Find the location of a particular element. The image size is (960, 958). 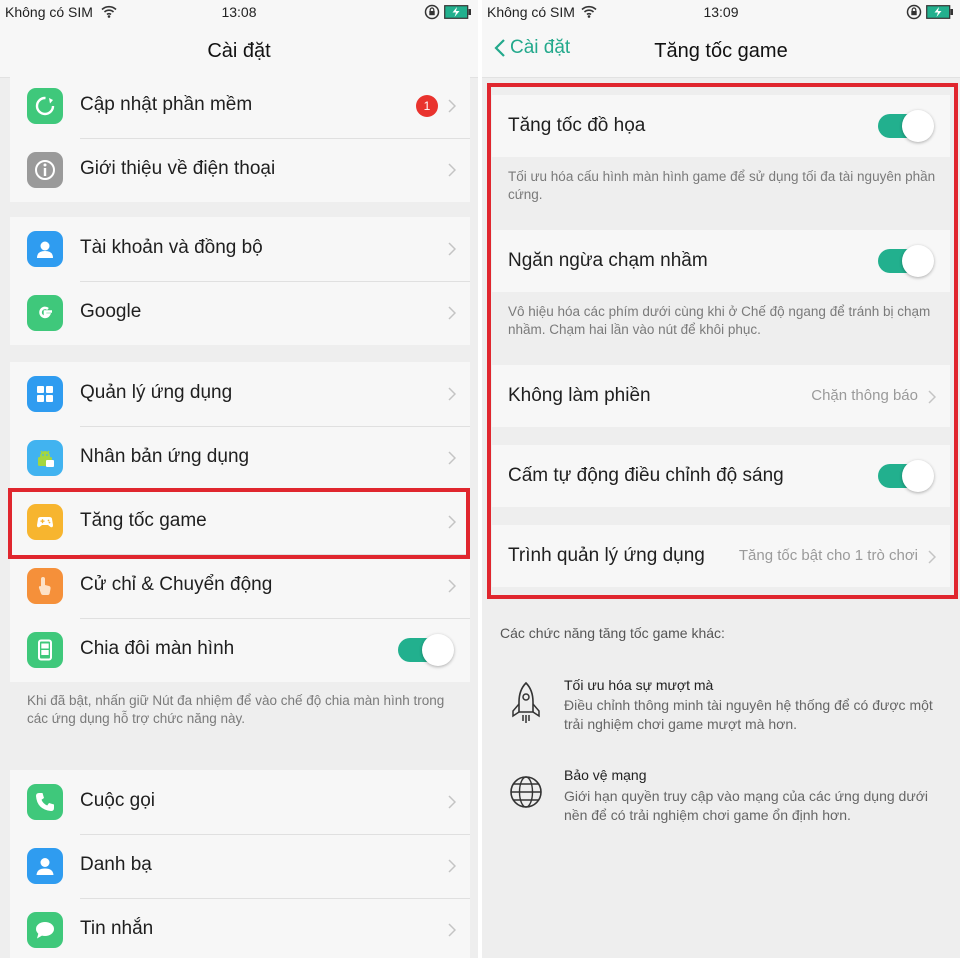

settings-item-software-update: Cập nhật phần mềm 1 is located at coordinates (240, 106).